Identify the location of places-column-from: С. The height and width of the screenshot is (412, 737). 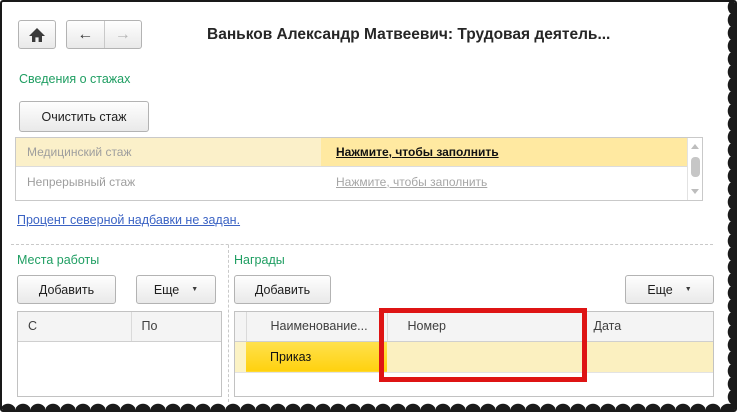
(75, 327).